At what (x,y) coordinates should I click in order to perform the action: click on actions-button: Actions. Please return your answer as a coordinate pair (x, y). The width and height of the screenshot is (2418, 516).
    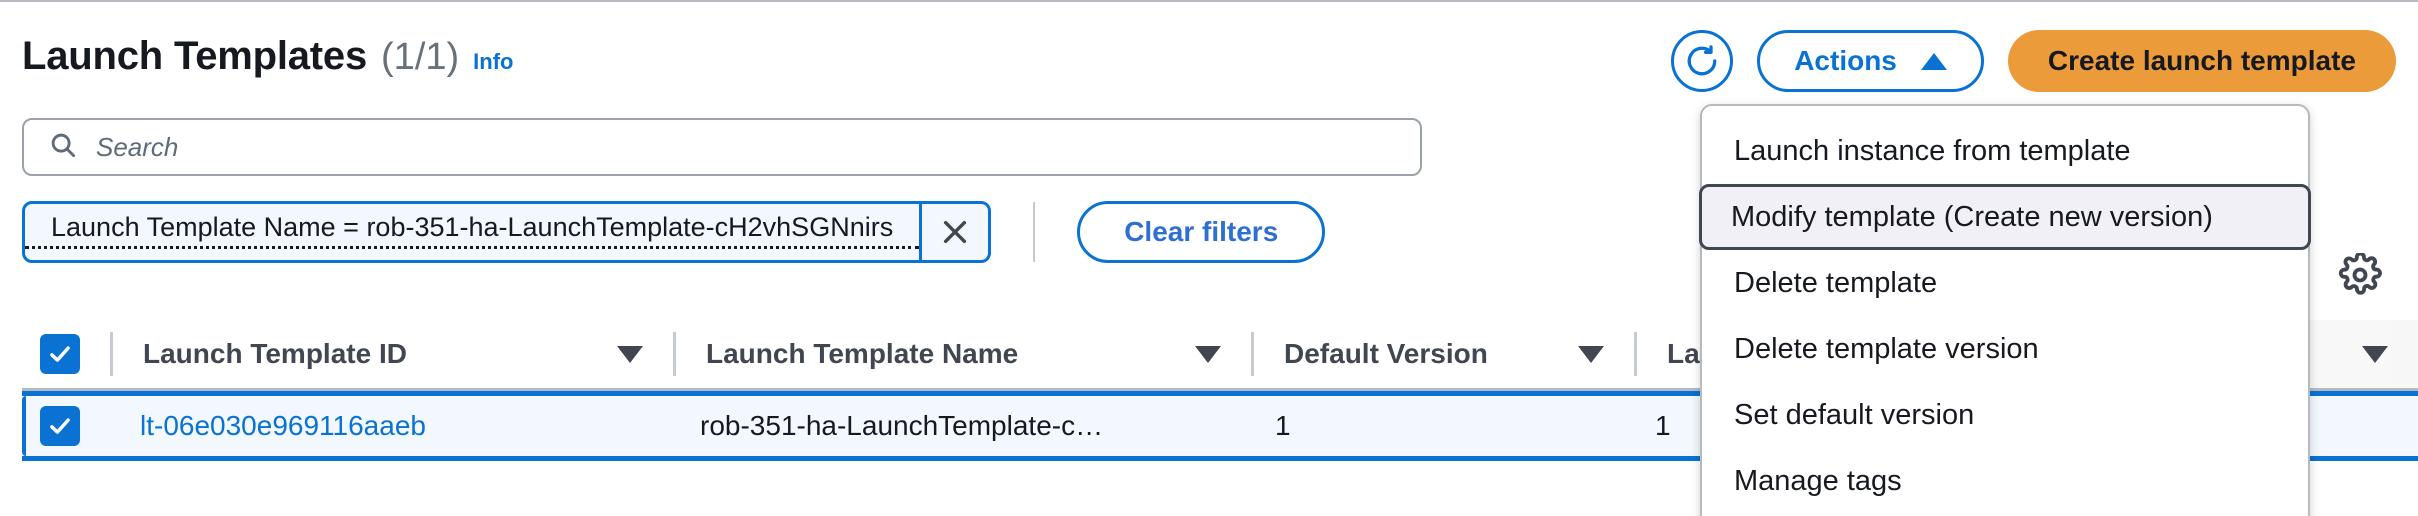
    Looking at the image, I should click on (1870, 61).